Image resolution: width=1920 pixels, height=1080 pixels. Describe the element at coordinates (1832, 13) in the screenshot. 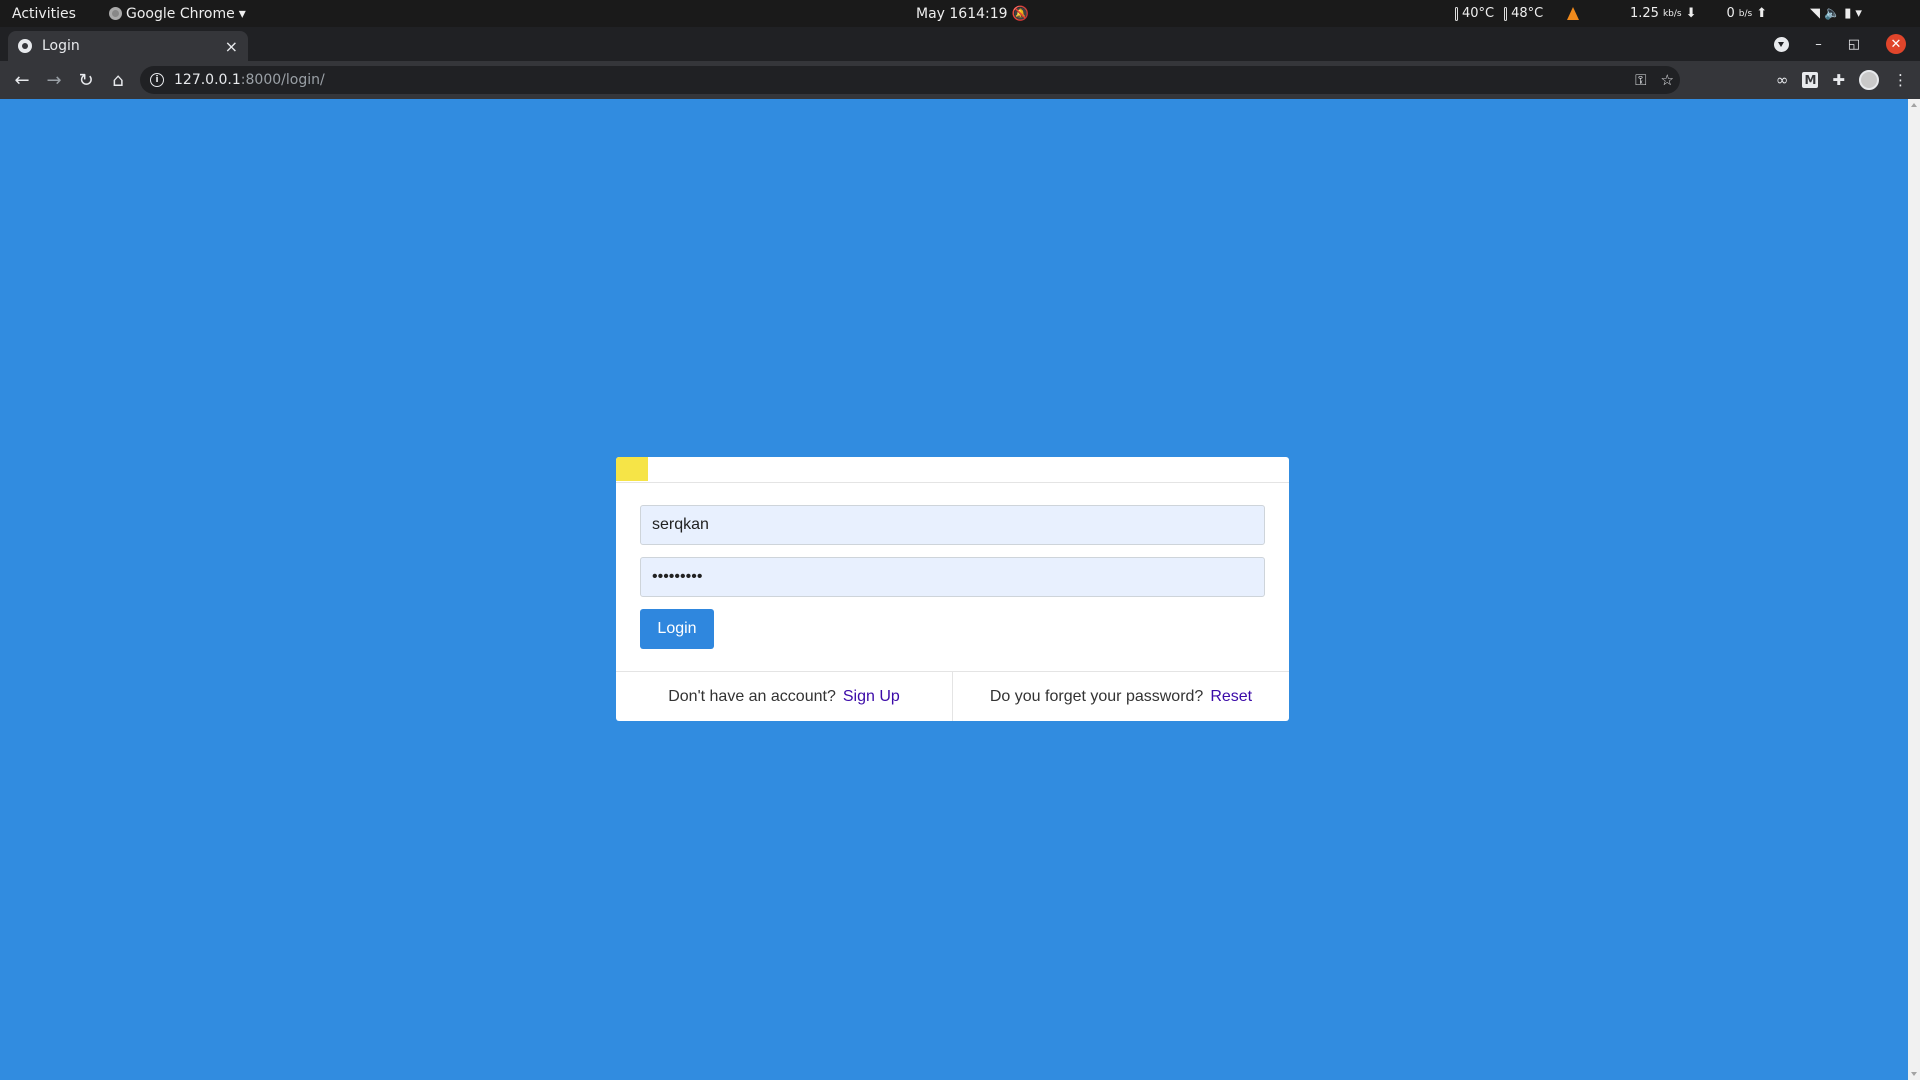

I see `volume-icon: 🔈` at that location.